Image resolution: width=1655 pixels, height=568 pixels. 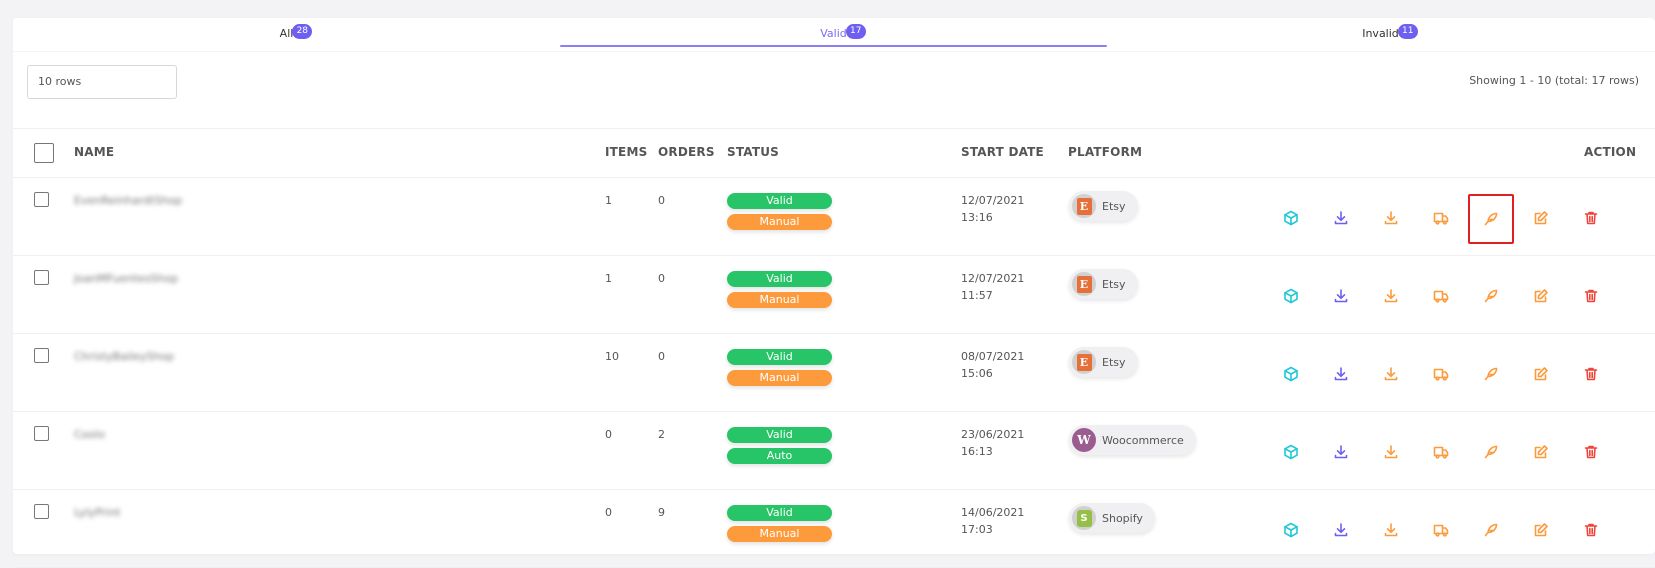 I want to click on store-name: LylyPrint, so click(x=97, y=512).